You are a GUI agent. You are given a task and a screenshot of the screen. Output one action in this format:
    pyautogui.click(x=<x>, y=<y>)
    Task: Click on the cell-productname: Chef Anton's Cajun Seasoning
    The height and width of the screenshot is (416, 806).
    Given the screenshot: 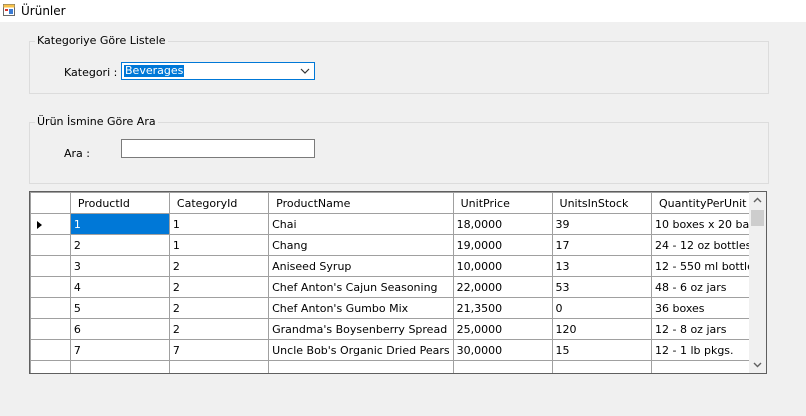 What is the action you would take?
    pyautogui.click(x=361, y=287)
    